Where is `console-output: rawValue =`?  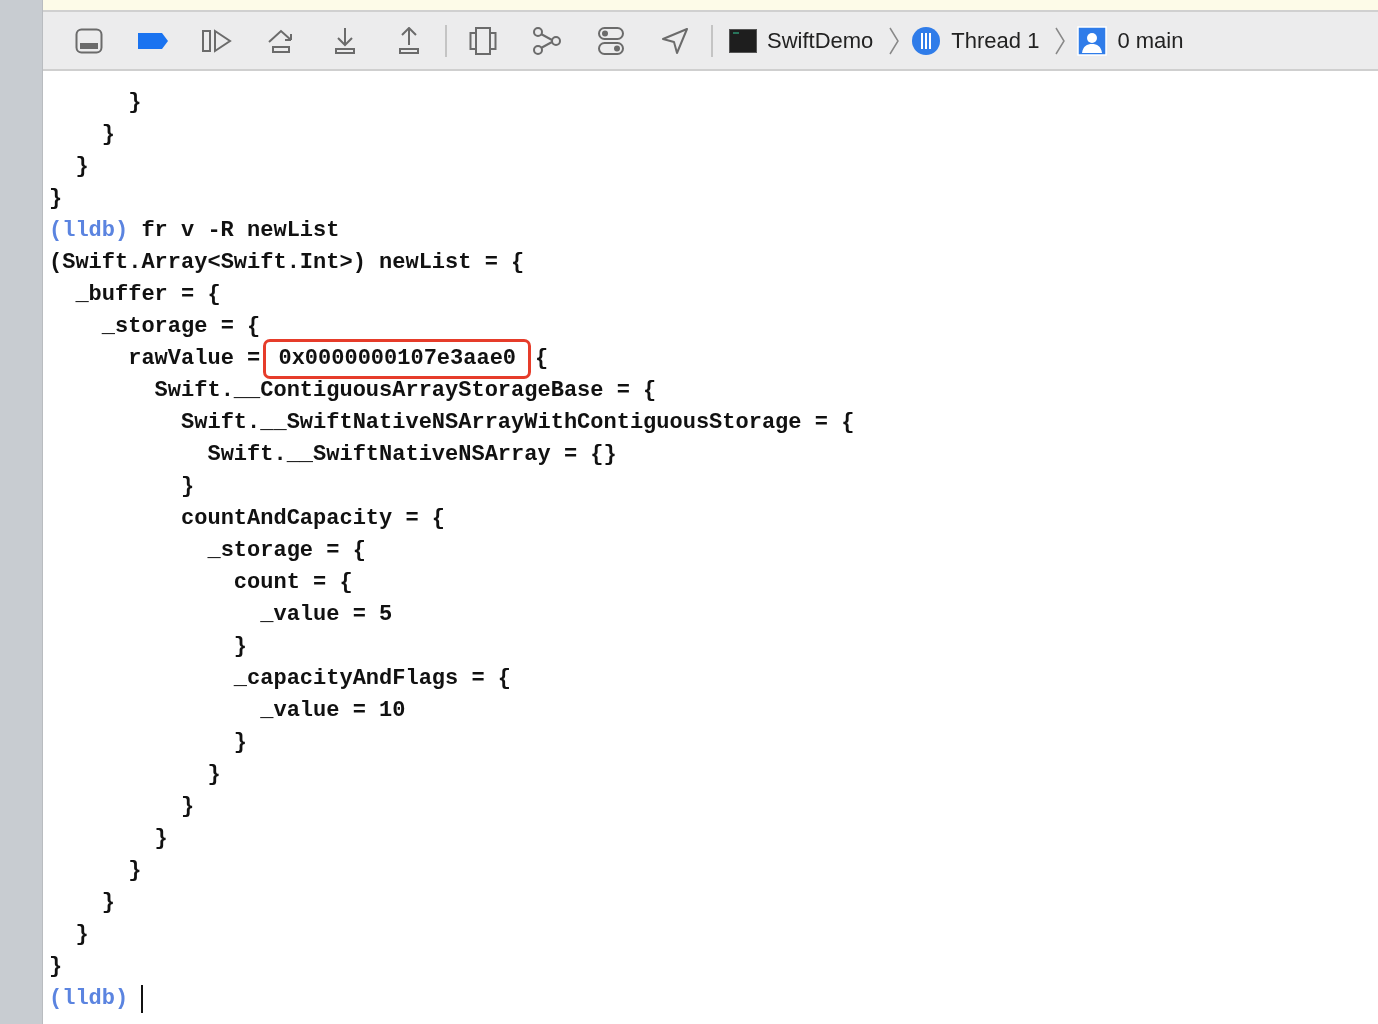
console-output: rawValue = is located at coordinates (194, 359).